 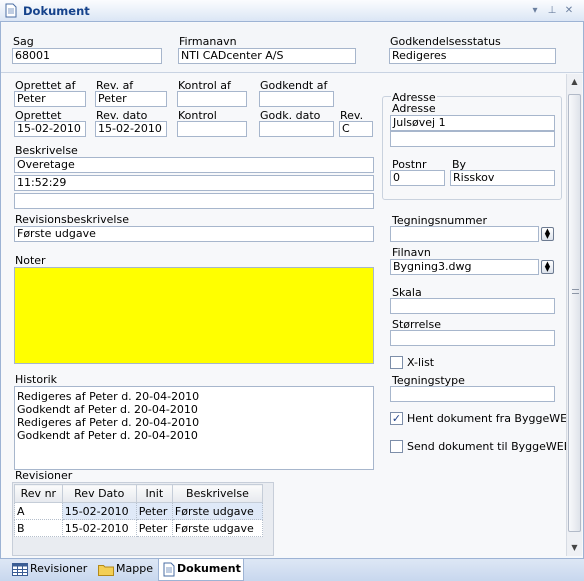 What do you see at coordinates (472, 123) in the screenshot?
I see `adresse-line-1: Julsøvej 1` at bounding box center [472, 123].